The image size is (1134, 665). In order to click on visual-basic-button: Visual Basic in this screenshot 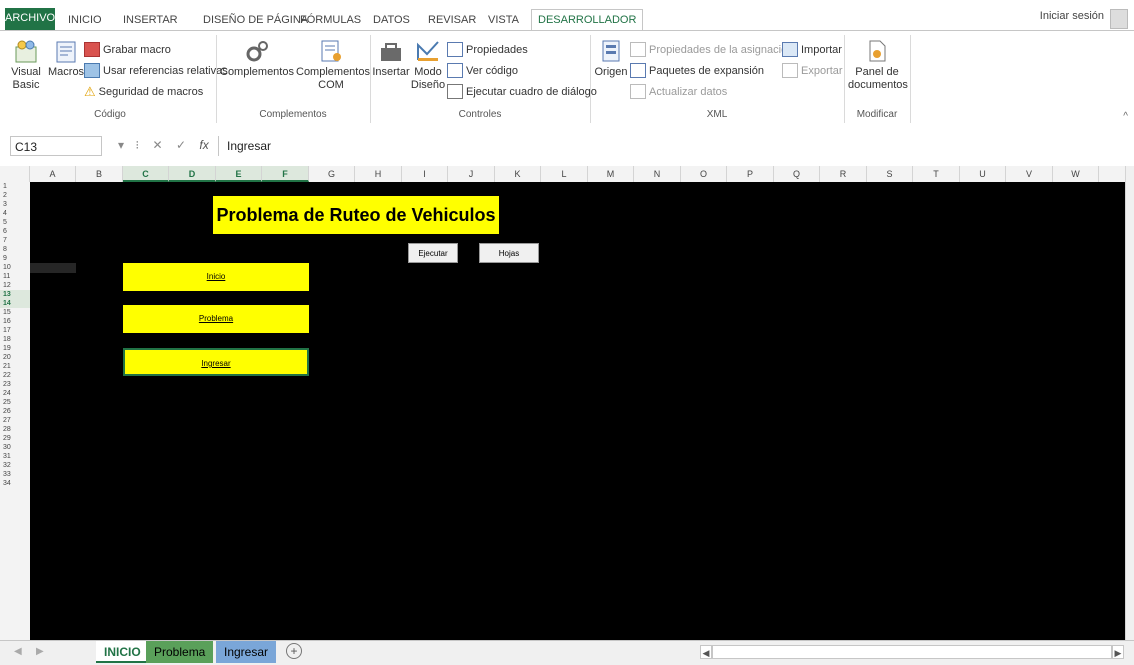, I will do `click(26, 65)`.